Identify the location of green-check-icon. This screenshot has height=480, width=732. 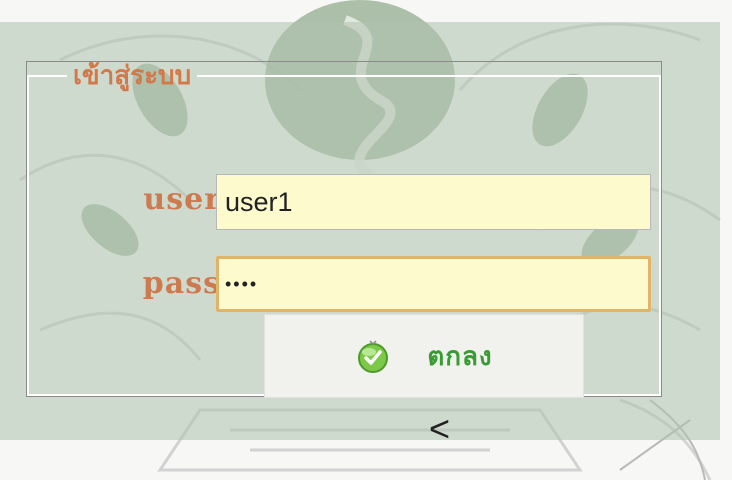
(373, 356).